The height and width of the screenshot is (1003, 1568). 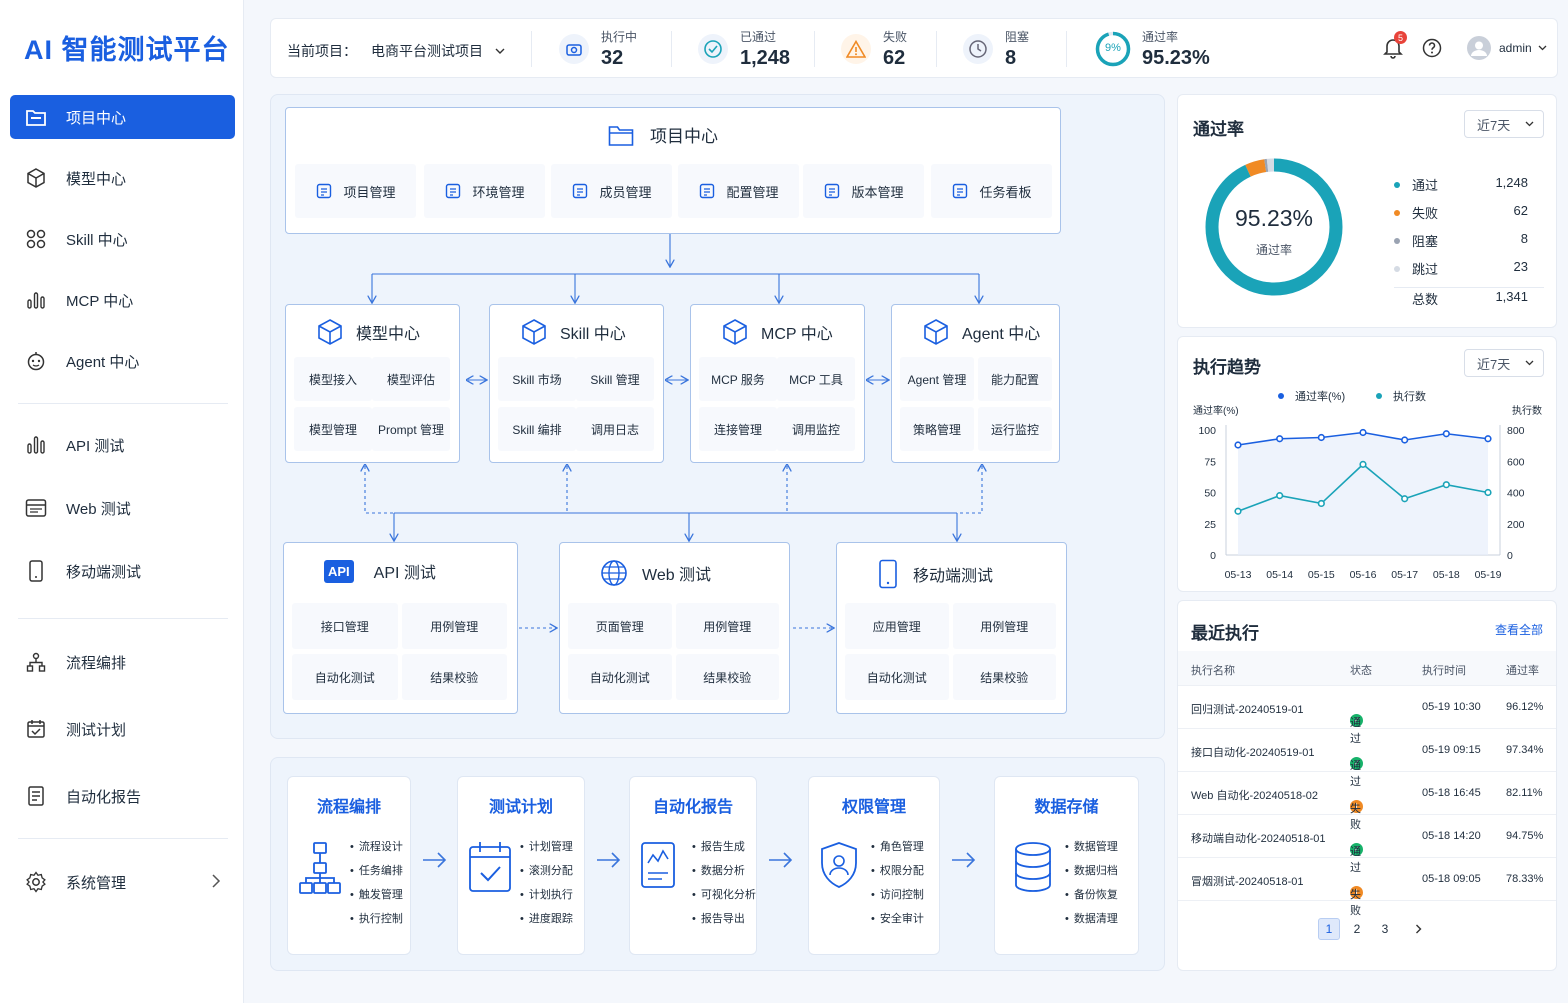 I want to click on center-cell: 模型管理, so click(x=333, y=429).